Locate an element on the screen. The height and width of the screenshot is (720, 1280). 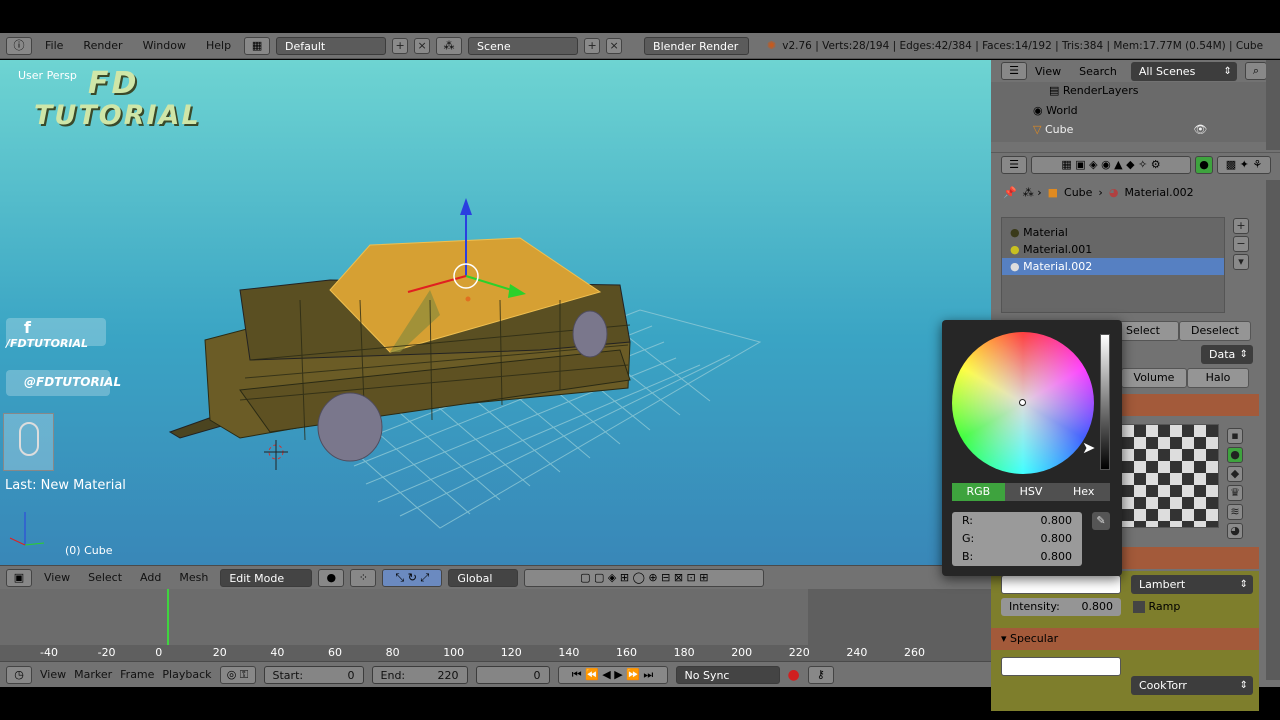
halo-tab: Halo is located at coordinates (1218, 378).